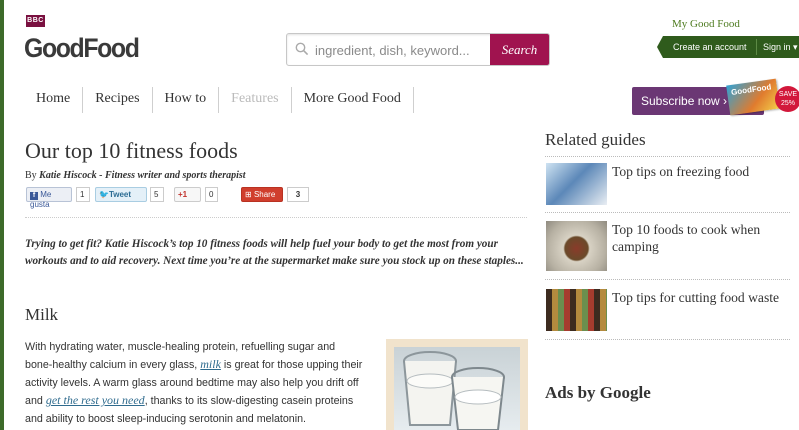 The width and height of the screenshot is (799, 430). I want to click on byline-prefix: By, so click(31, 175).